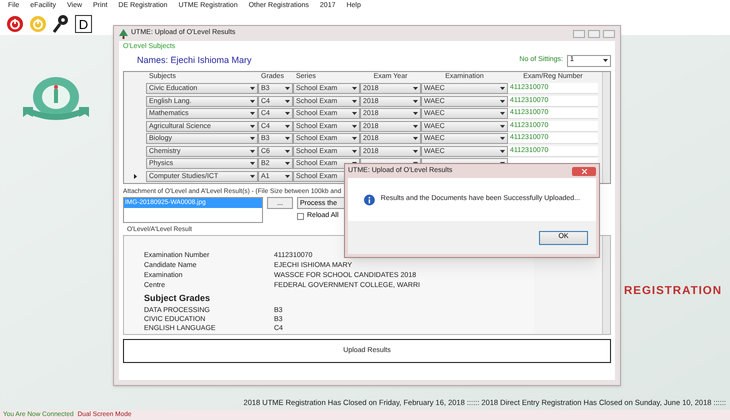 The image size is (730, 420). I want to click on candidate-name: Names: Ejechi Ishioma Mary, so click(194, 60).